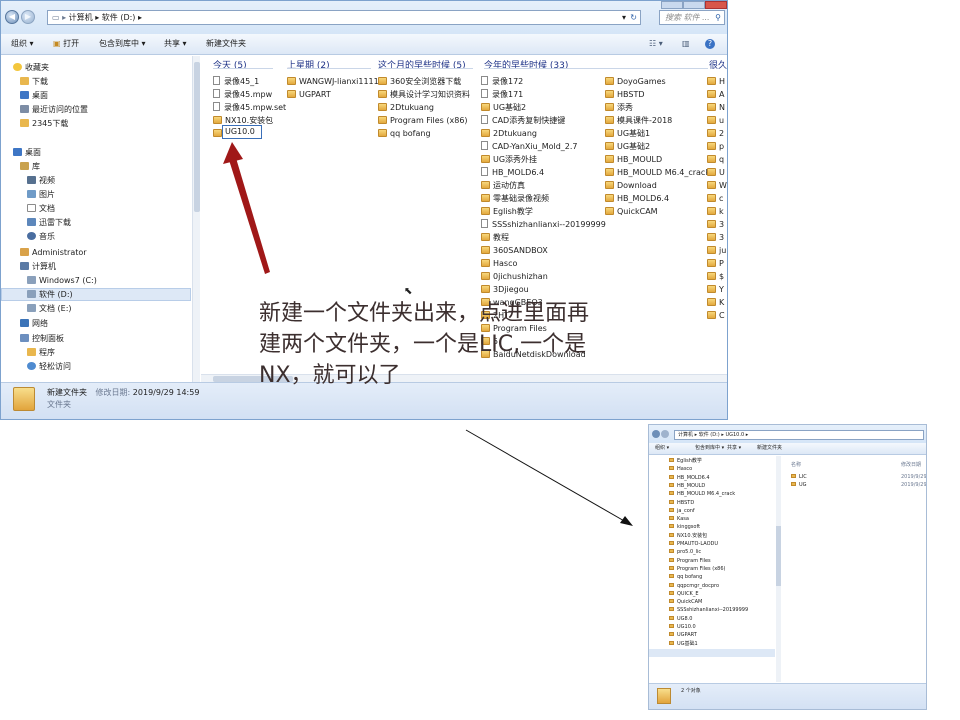 This screenshot has width=960, height=720. I want to click on tree-label: QuickCAM, so click(690, 602).